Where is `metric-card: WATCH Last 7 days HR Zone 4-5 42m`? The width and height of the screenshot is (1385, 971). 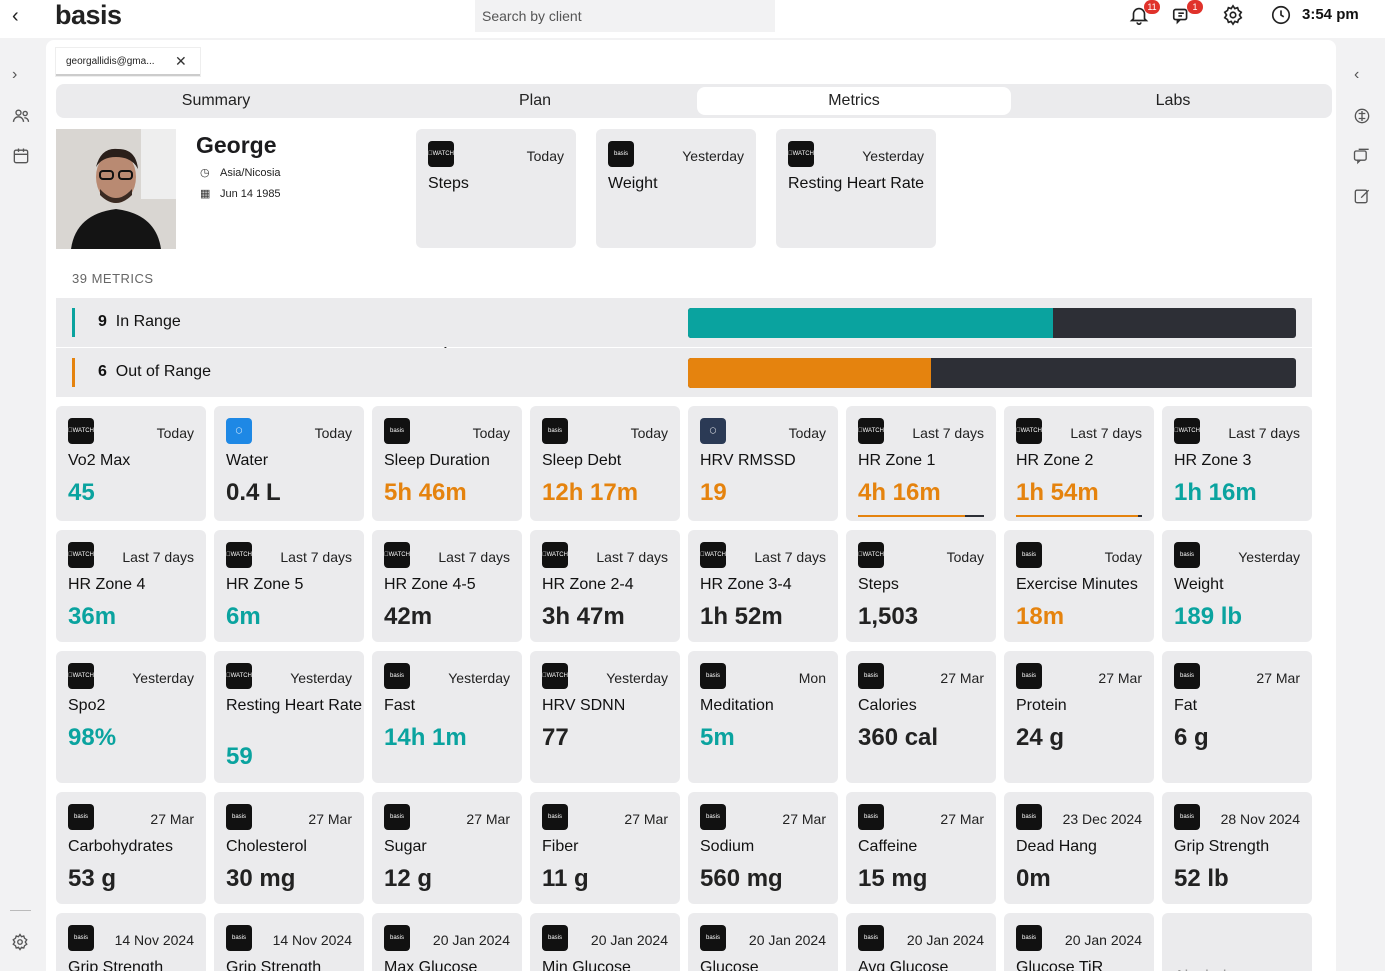
metric-card: WATCH Last 7 days HR Zone 4-5 42m is located at coordinates (447, 586).